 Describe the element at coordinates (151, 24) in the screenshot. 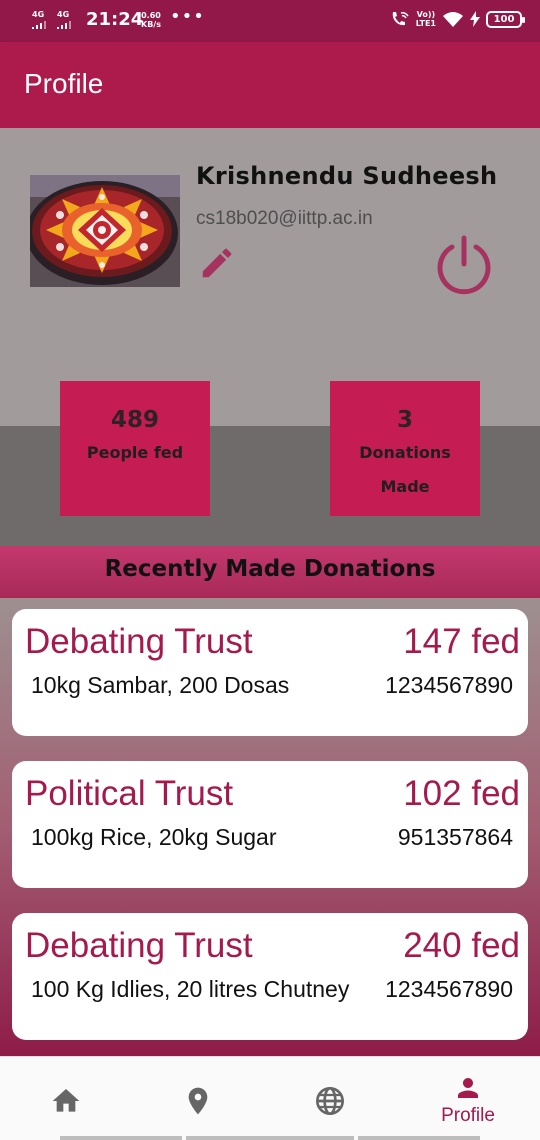

I see `speed-unit: KB/s` at that location.